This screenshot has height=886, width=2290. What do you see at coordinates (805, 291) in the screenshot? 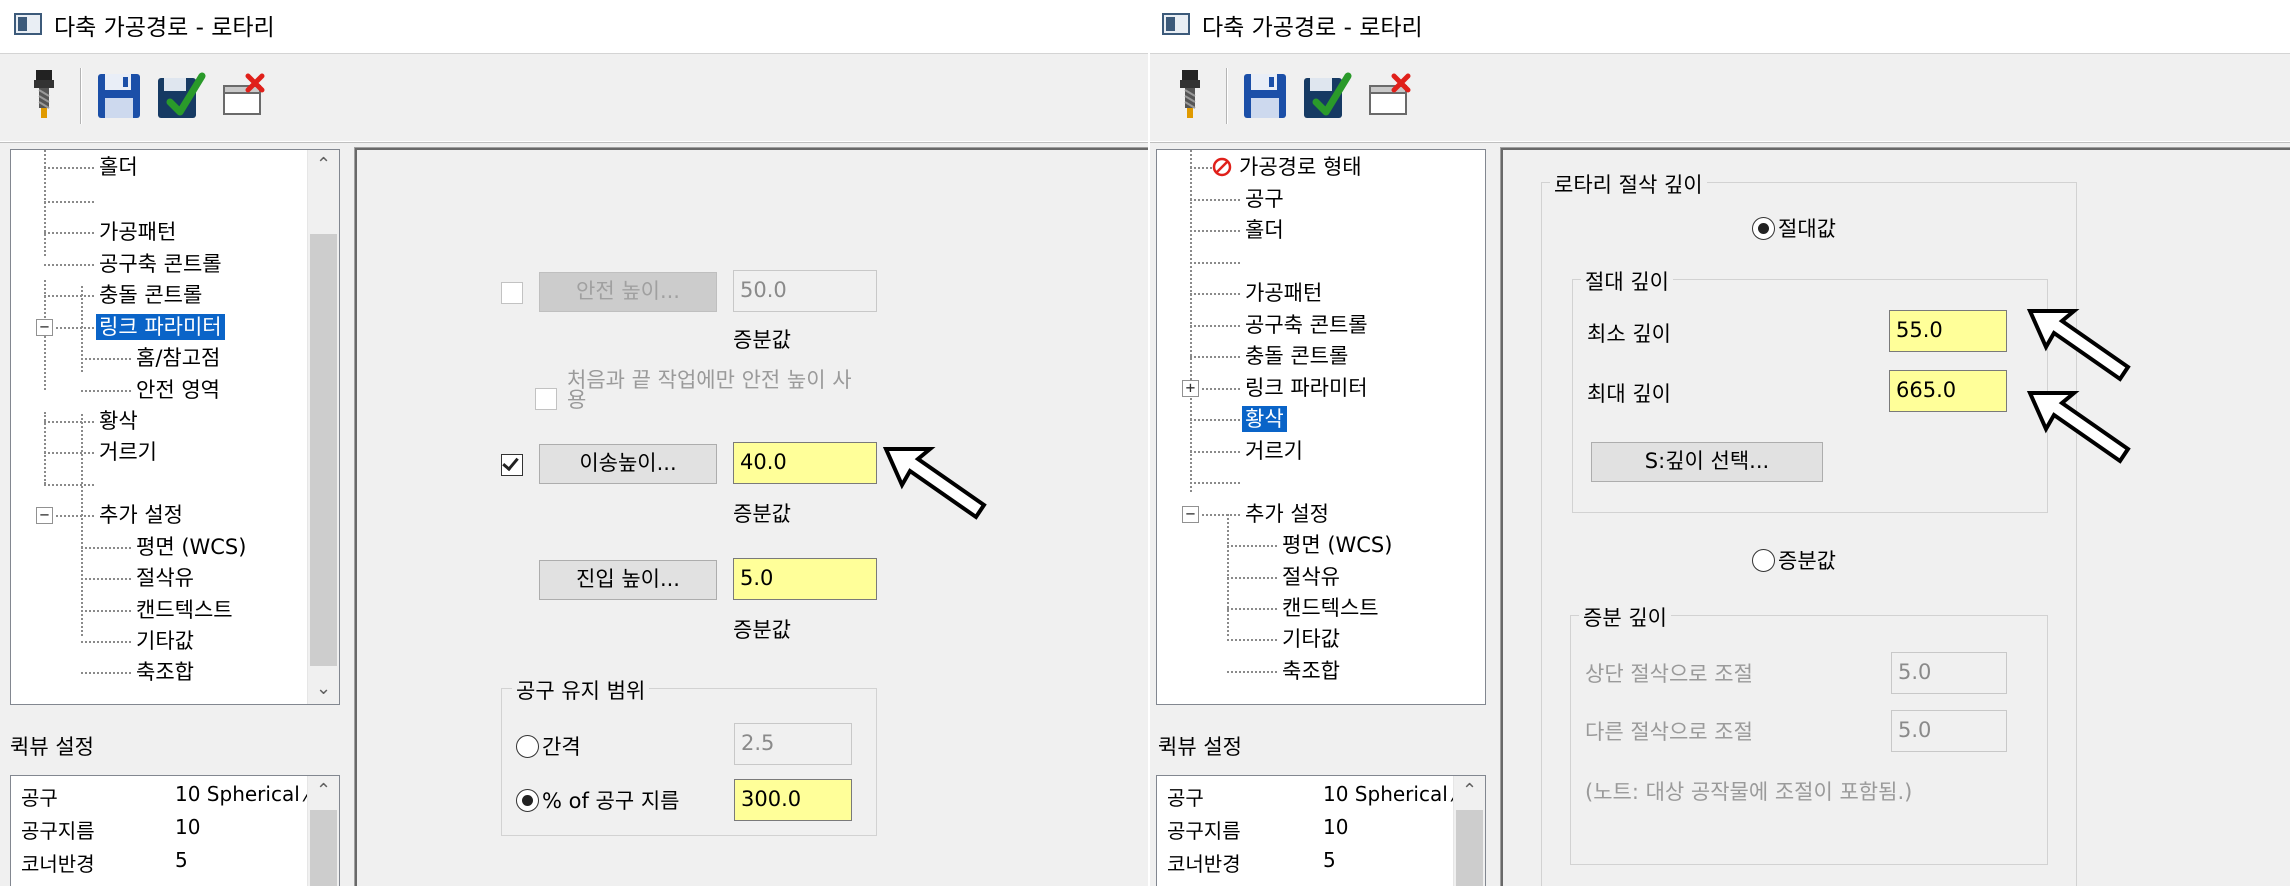
I see `safety-height-field: 50.0` at bounding box center [805, 291].